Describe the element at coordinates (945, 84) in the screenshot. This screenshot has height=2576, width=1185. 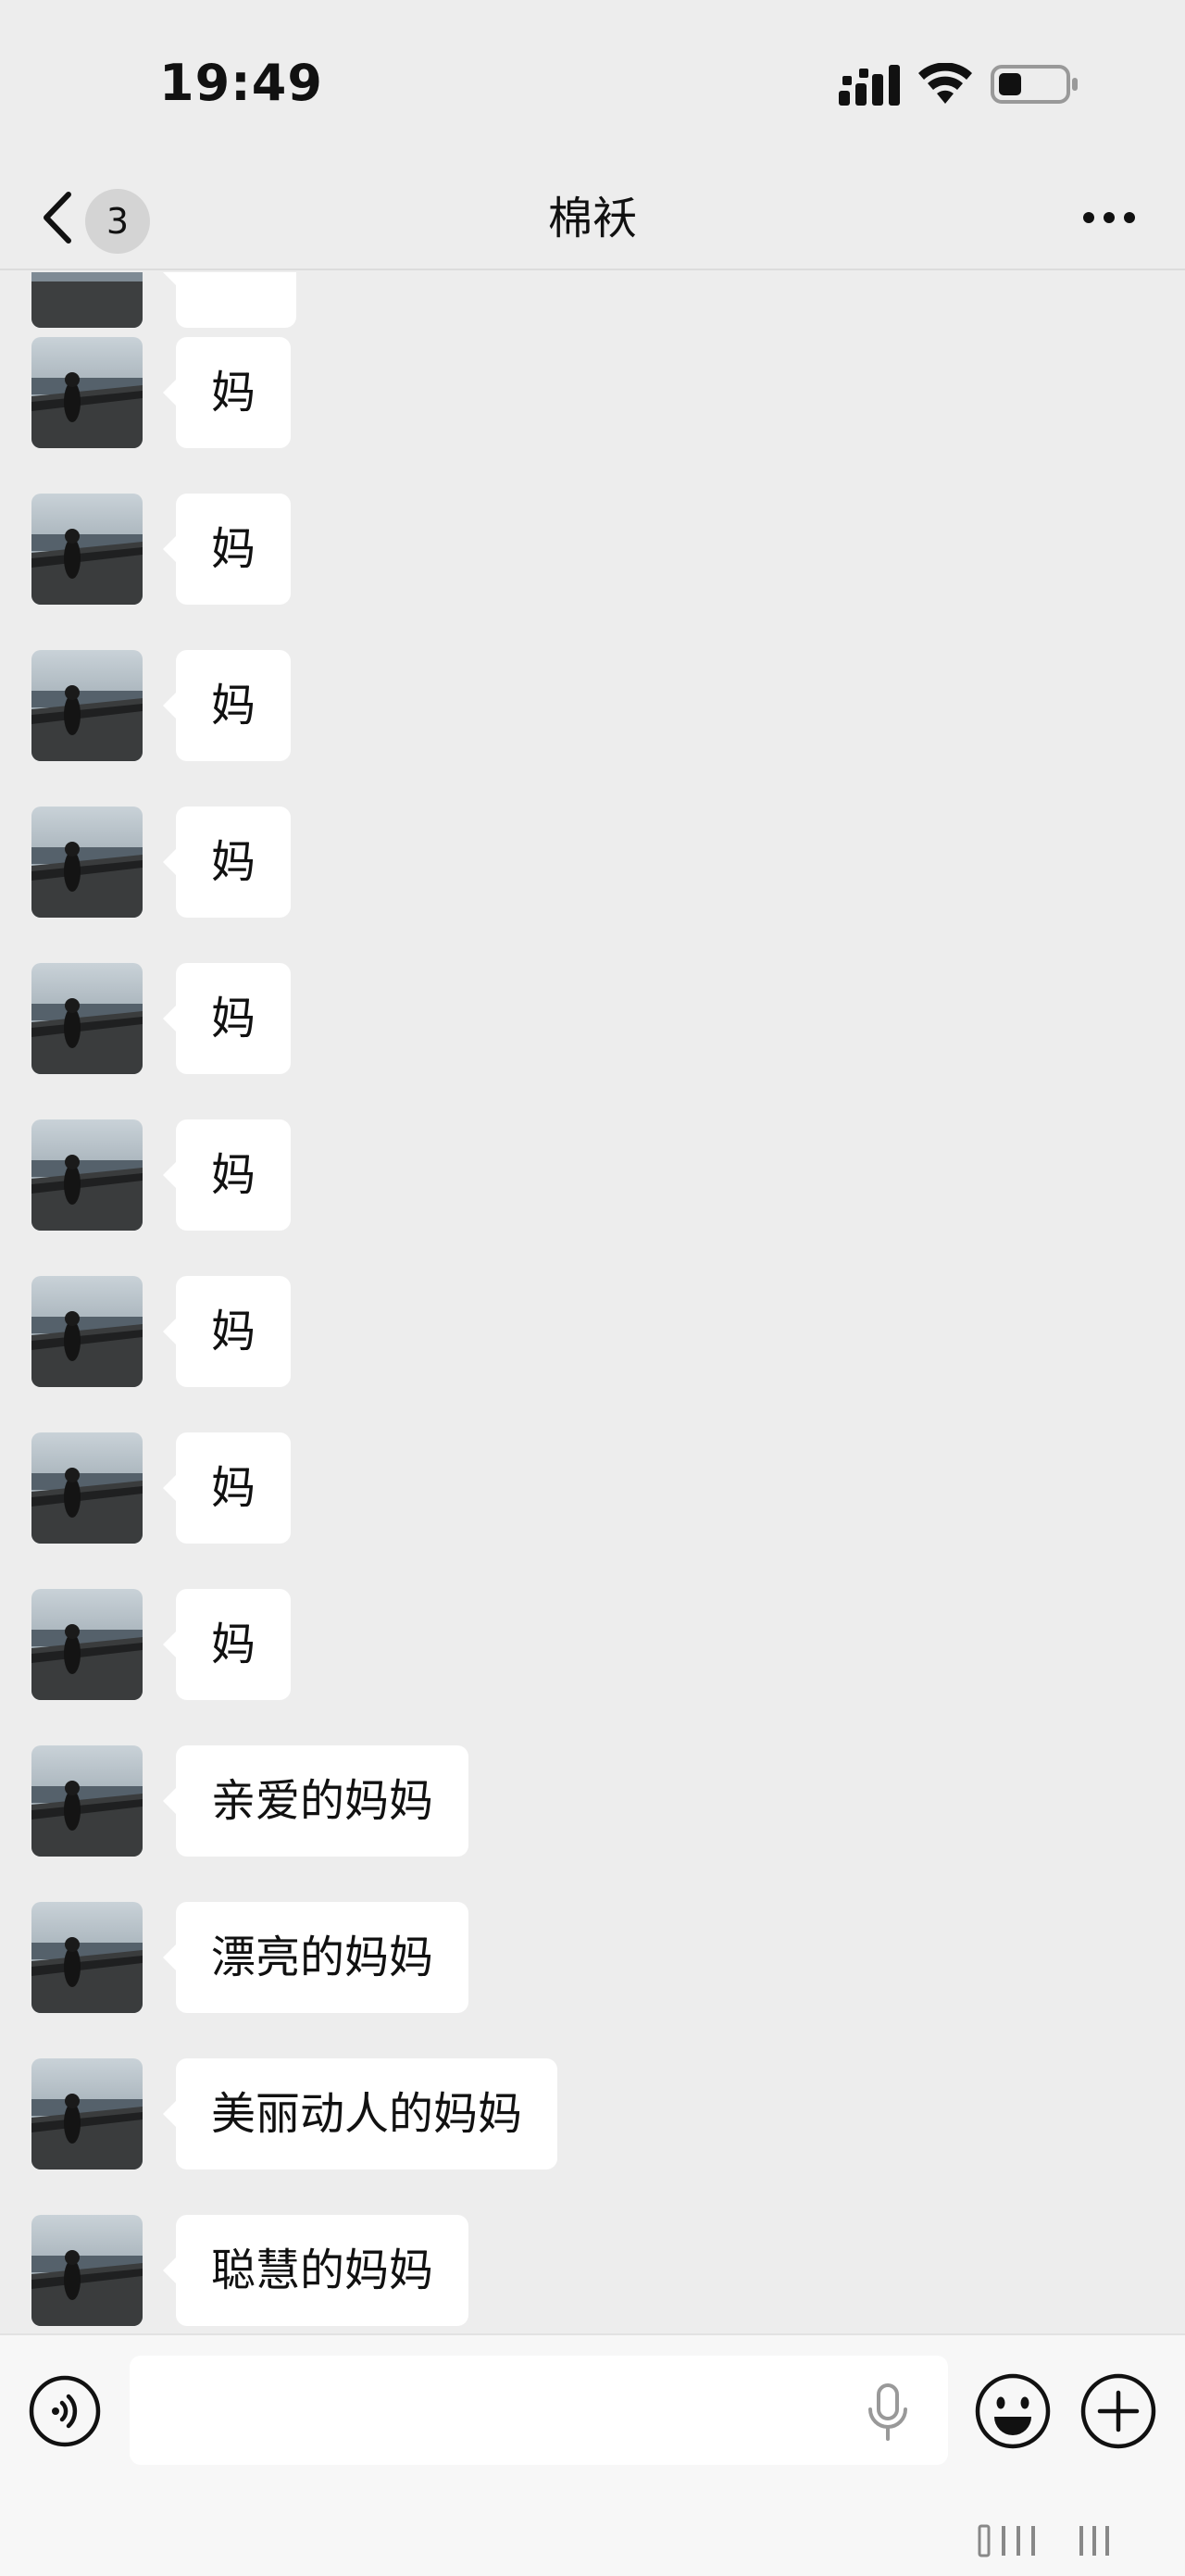
I see `wifi-icon` at that location.